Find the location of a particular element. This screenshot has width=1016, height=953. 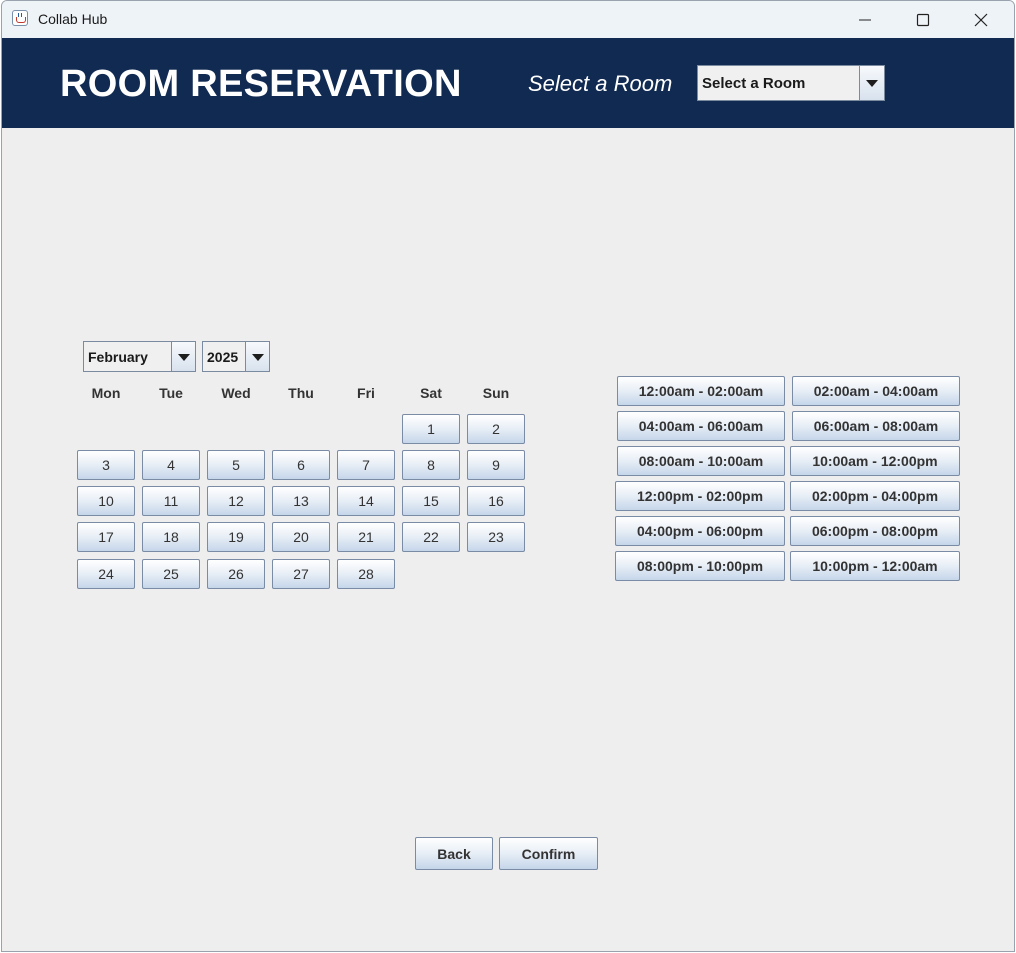

day-button: 19 is located at coordinates (236, 537).